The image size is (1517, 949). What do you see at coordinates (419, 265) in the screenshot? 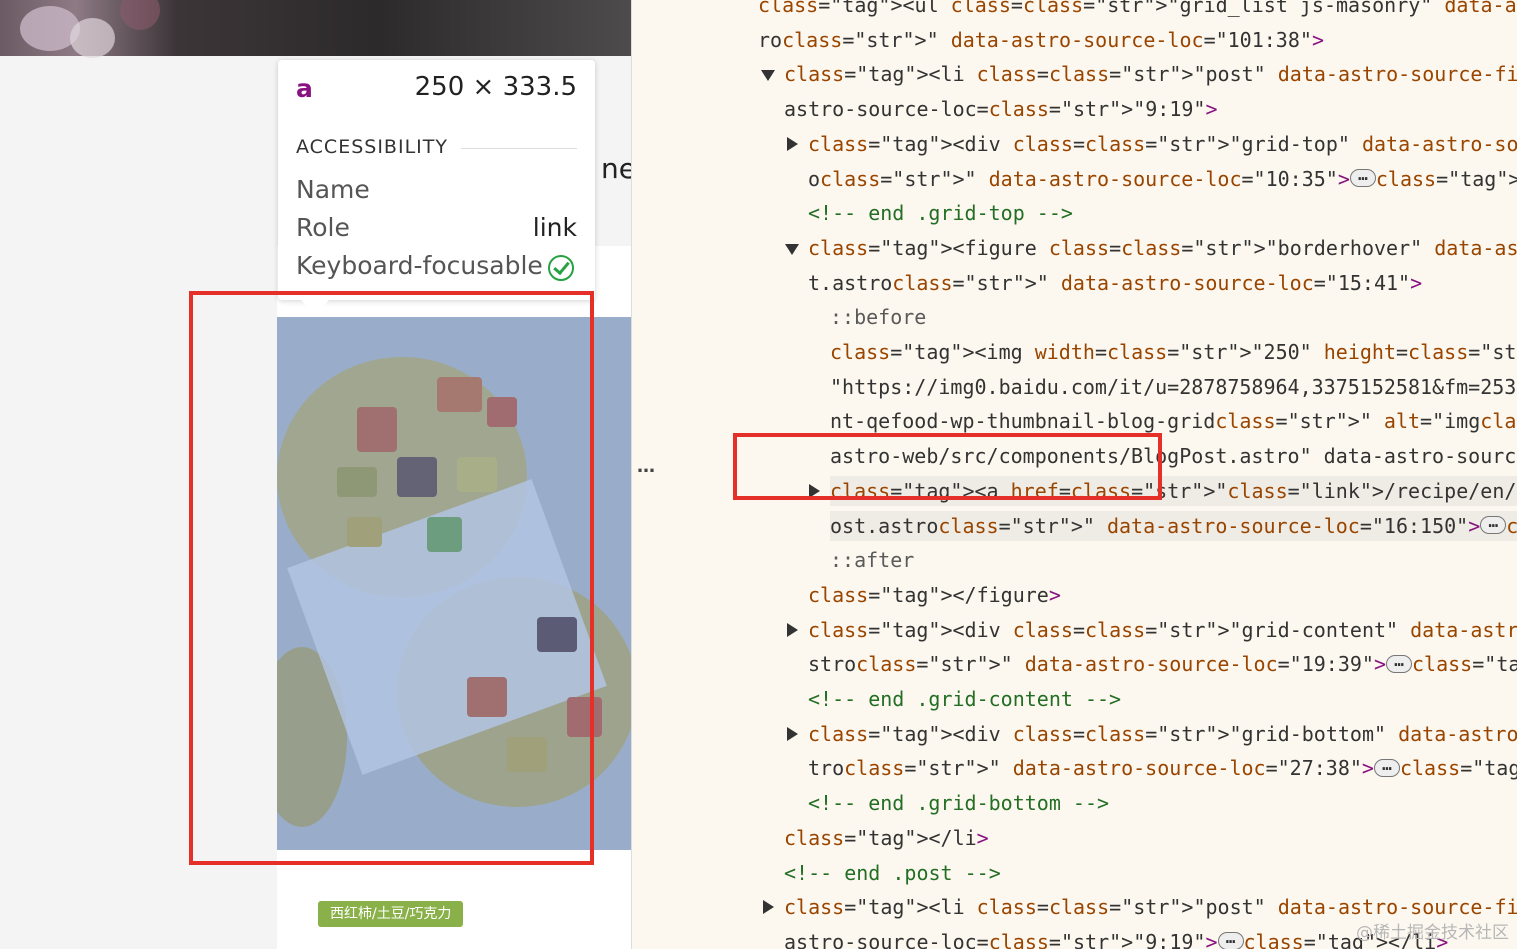
I see `tooltip-row-keyboard-focusable: Keyboard-focusable` at bounding box center [419, 265].